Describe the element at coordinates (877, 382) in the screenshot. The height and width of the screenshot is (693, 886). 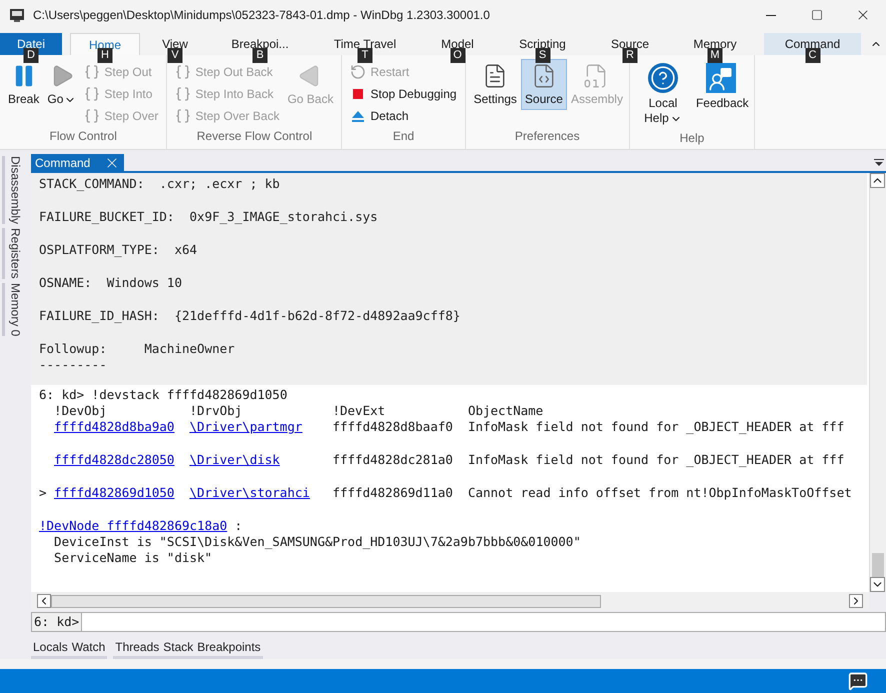
I see `vertical-scrollbar` at that location.